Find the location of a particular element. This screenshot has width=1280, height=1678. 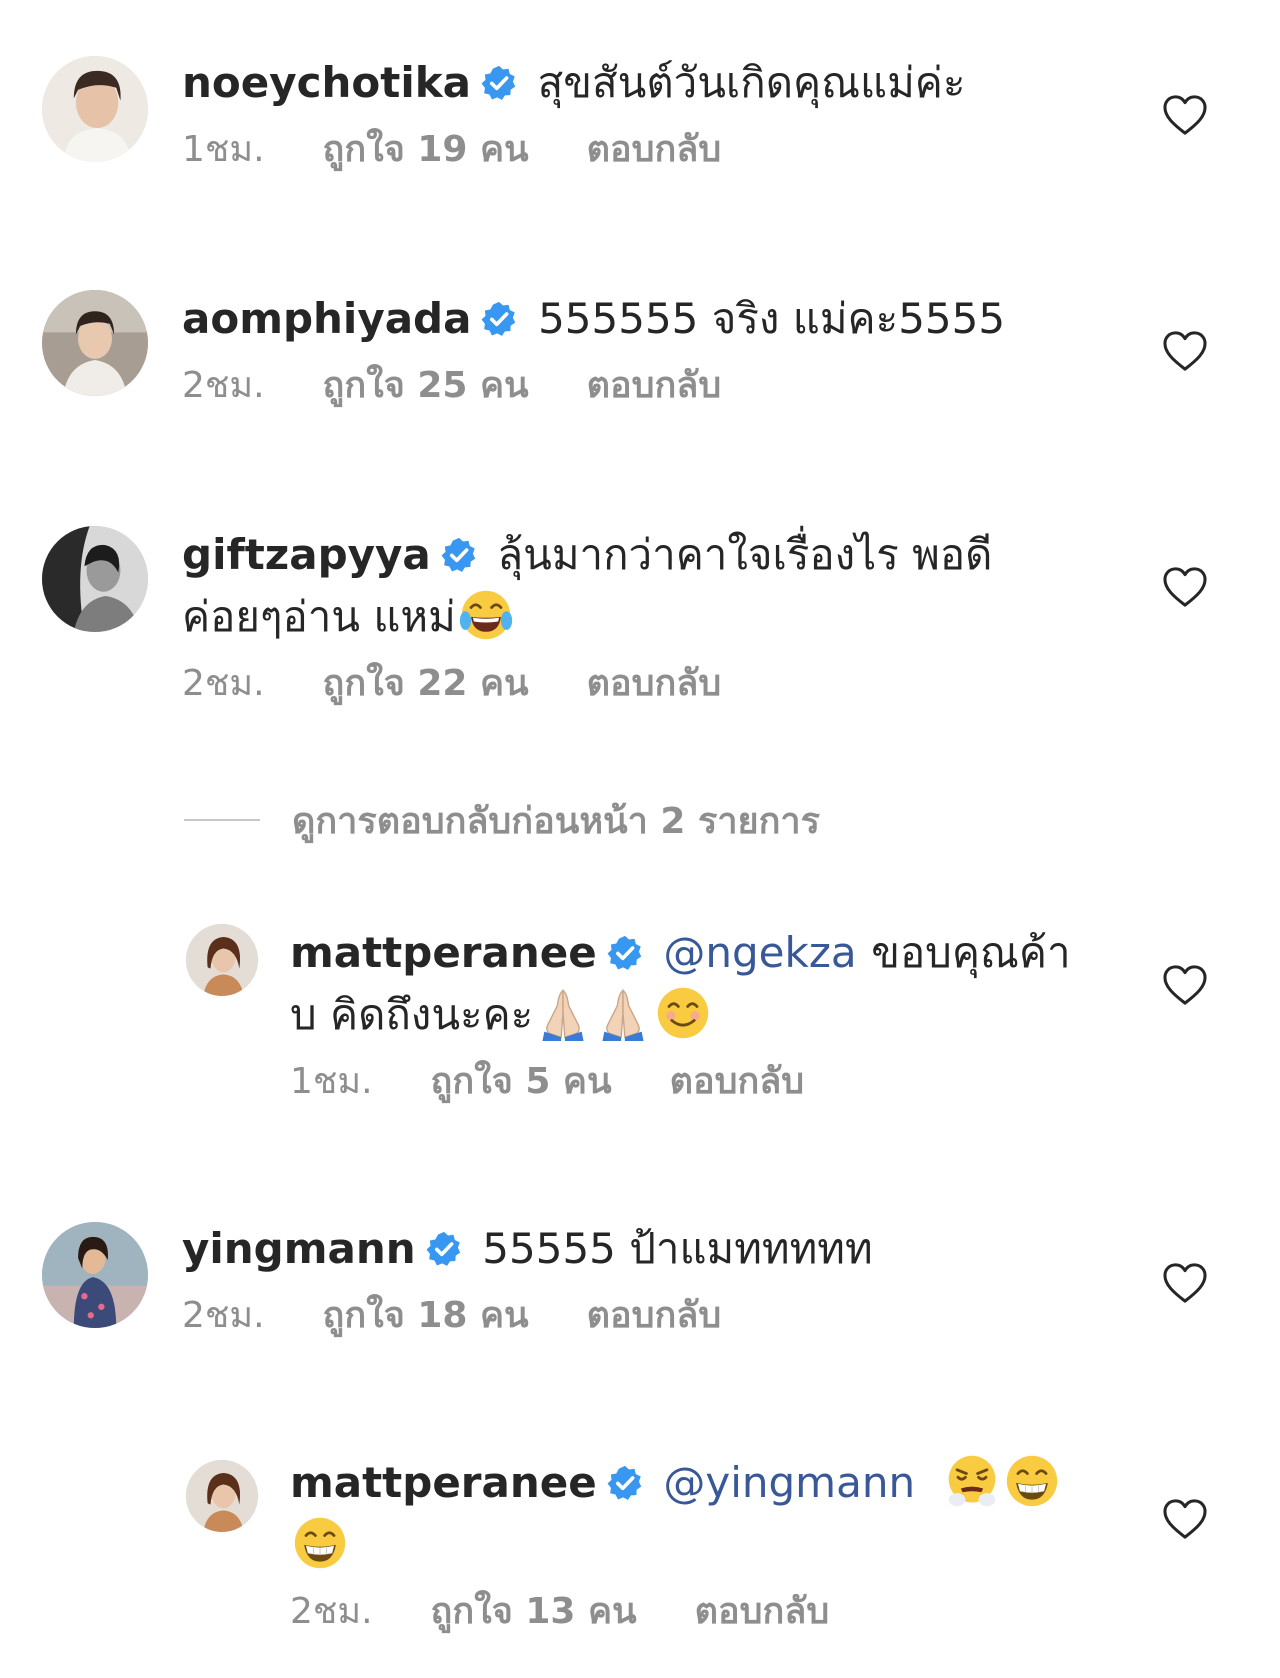

comment-likes-link: ถูกใจ 18 คน is located at coordinates (426, 1315).